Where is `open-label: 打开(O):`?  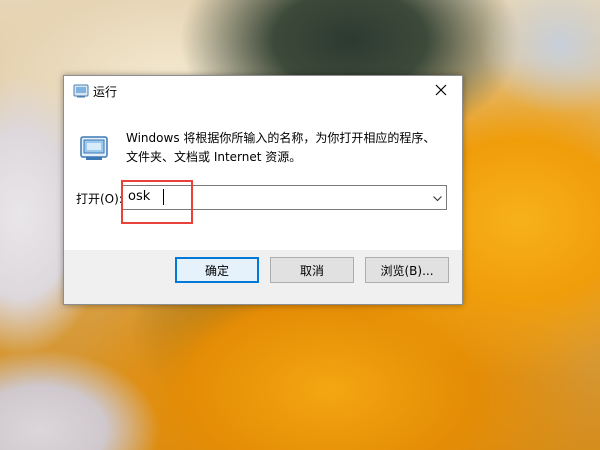 open-label: 打开(O): is located at coordinates (99, 199).